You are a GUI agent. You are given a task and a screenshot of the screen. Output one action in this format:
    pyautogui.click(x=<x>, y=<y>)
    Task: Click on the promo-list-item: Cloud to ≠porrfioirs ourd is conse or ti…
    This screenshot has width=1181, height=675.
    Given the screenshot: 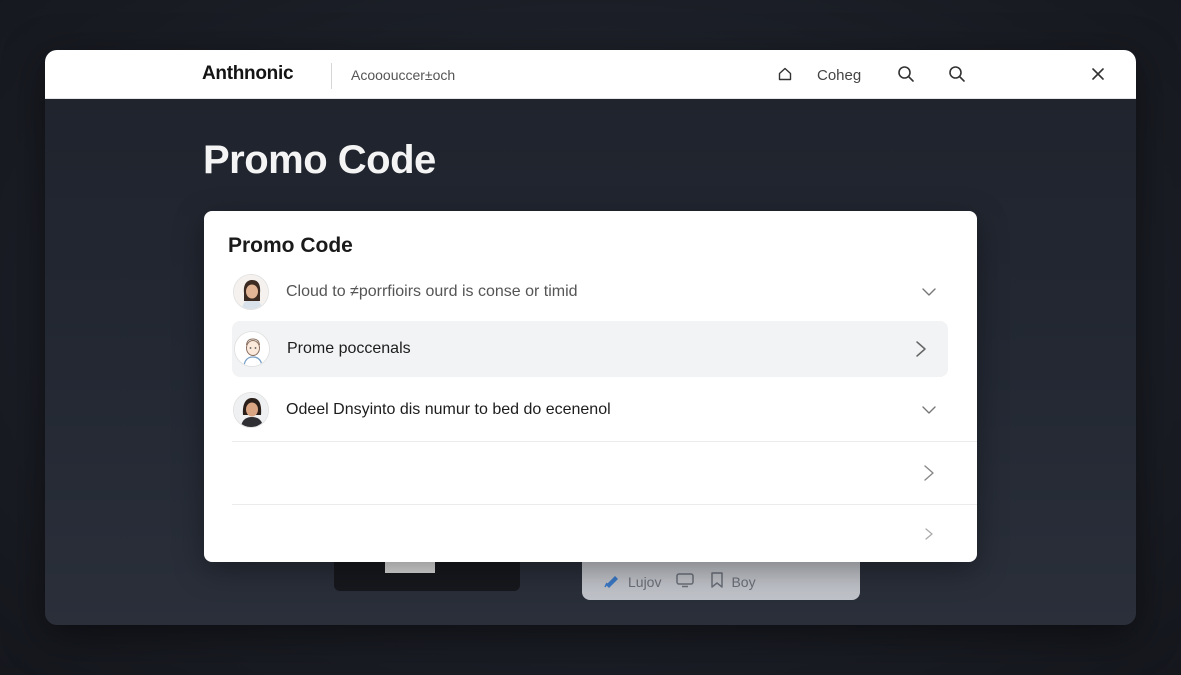 What is the action you would take?
    pyautogui.click(x=590, y=292)
    